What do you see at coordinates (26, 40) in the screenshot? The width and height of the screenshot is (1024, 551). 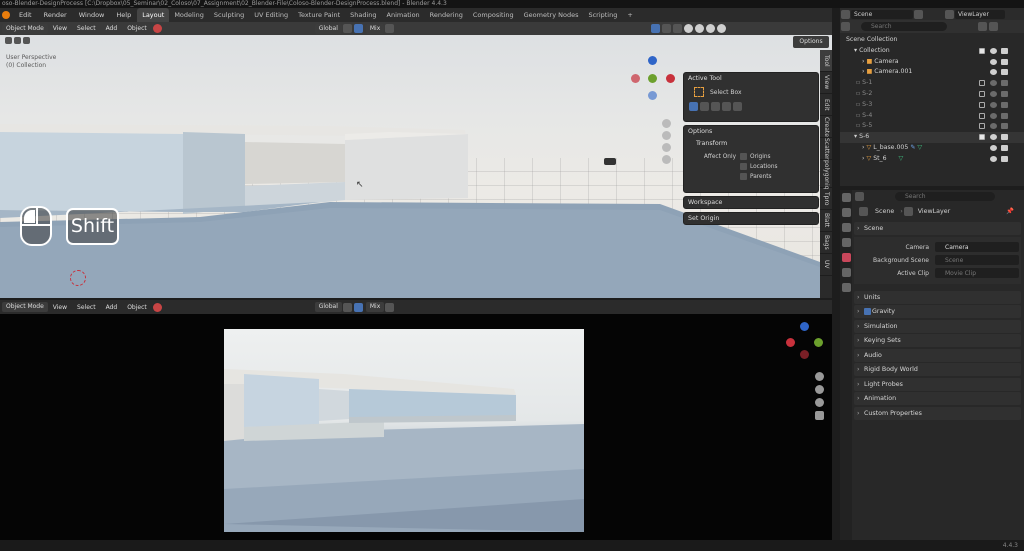 I see `tool-move-icon` at bounding box center [26, 40].